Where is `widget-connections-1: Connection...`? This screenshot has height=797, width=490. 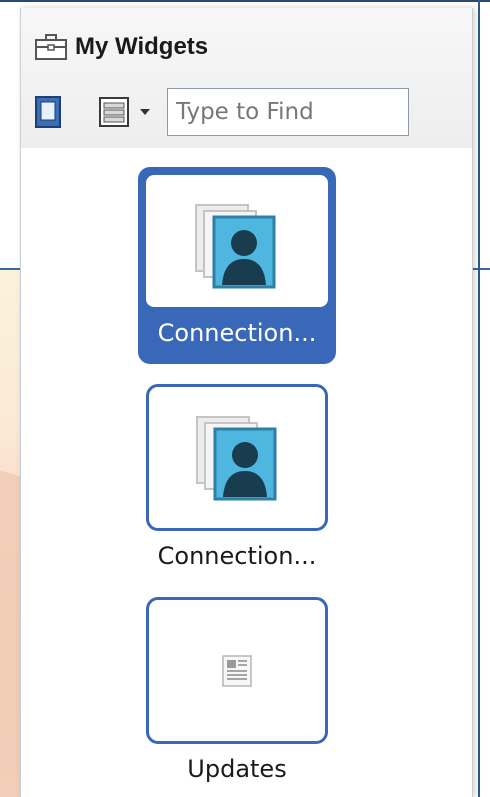 widget-connections-1: Connection... is located at coordinates (237, 265).